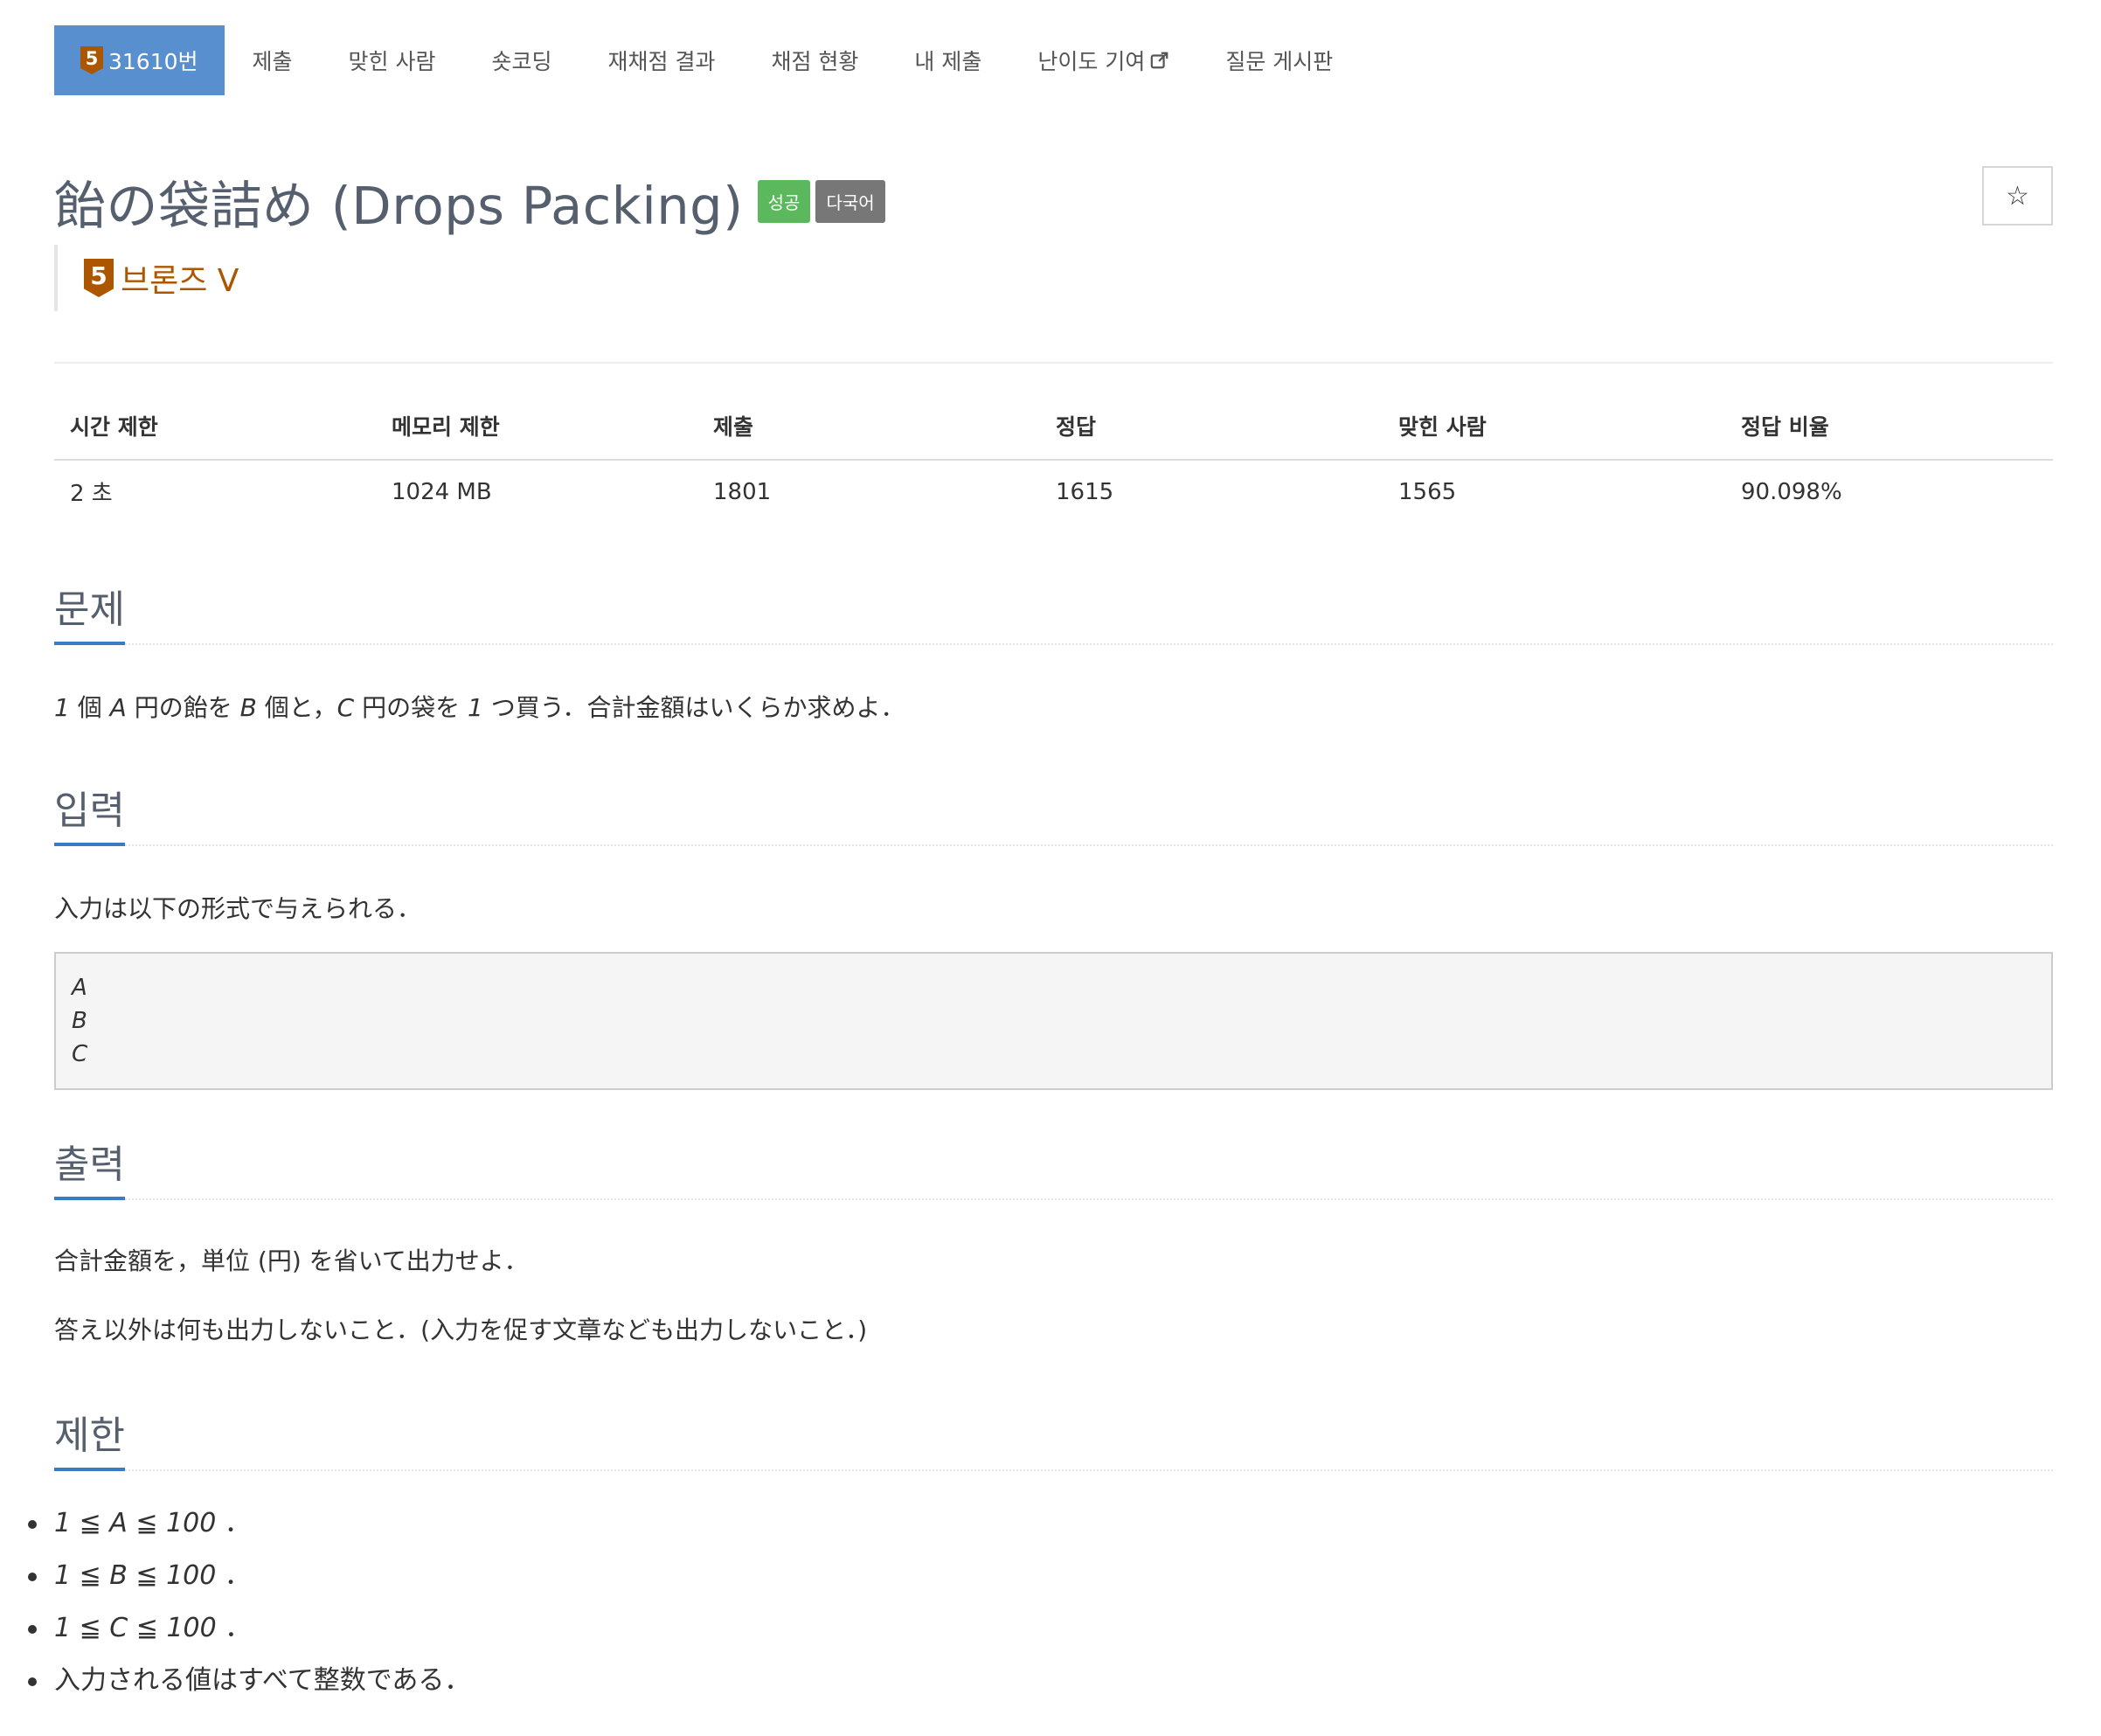 Image resolution: width=2101 pixels, height=1736 pixels. I want to click on tab-judge-status-label: 채점 현황, so click(815, 61).